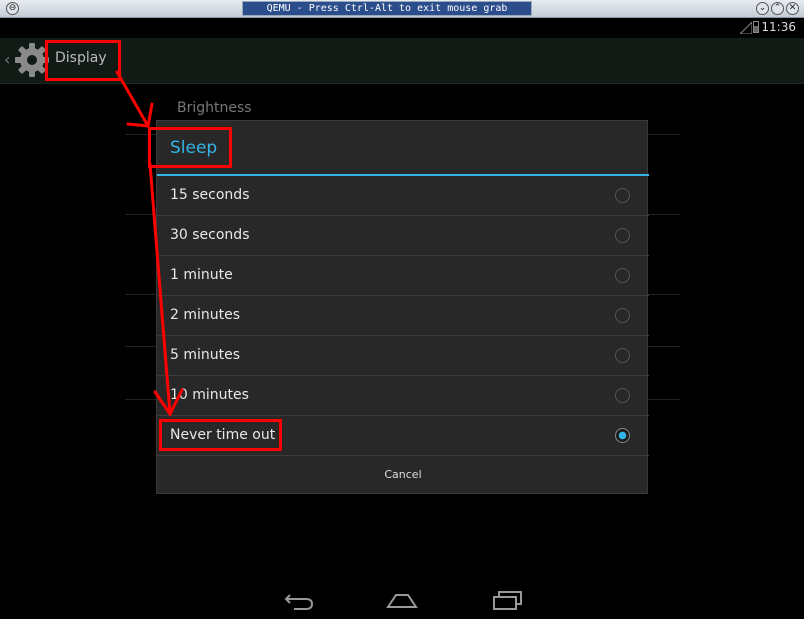 This screenshot has height=619, width=804. I want to click on signal-icon, so click(746, 28).